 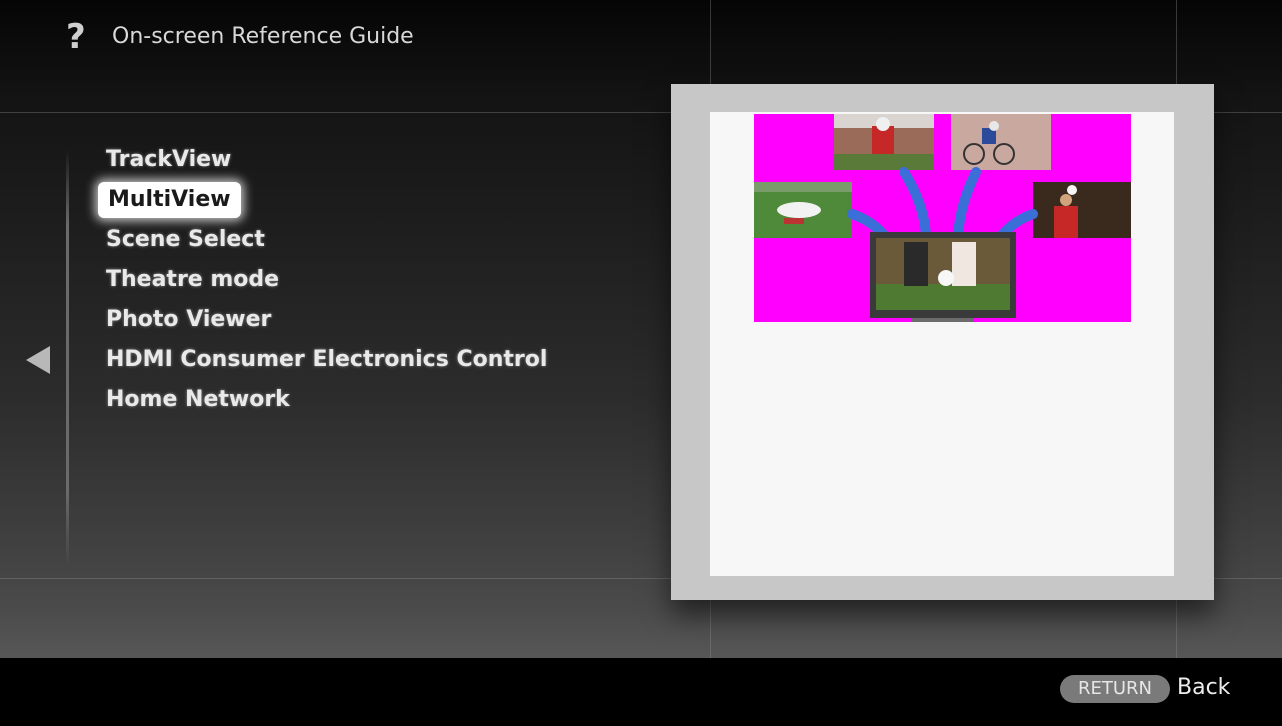 What do you see at coordinates (358, 240) in the screenshot?
I see `menu-item-scene-select: Scene Select` at bounding box center [358, 240].